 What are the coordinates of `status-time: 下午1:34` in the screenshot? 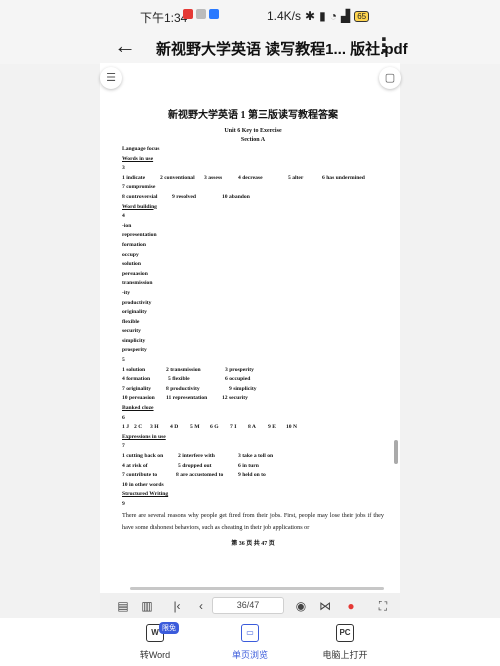 It's located at (164, 18).